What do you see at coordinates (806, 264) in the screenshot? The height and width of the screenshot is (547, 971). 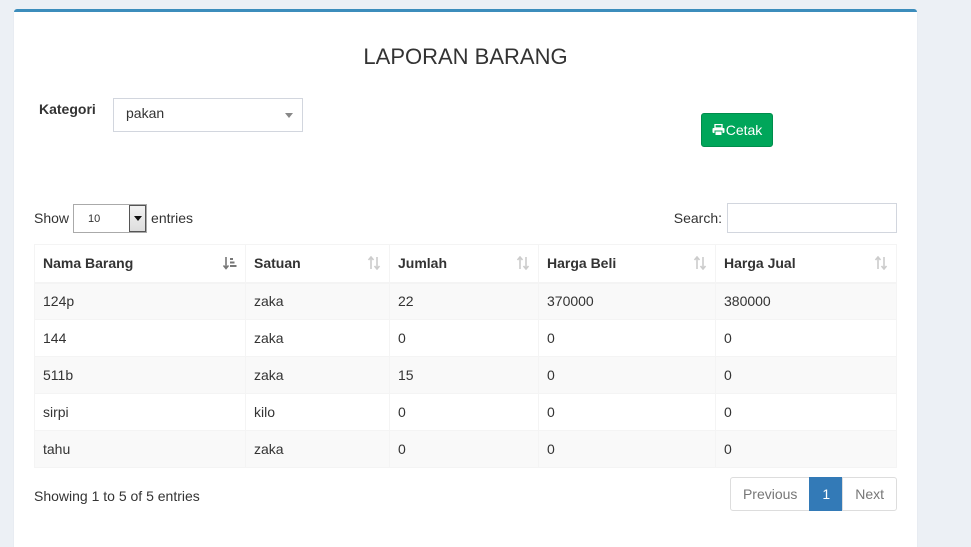 I see `column-header-harga-jual: Harga Jual` at bounding box center [806, 264].